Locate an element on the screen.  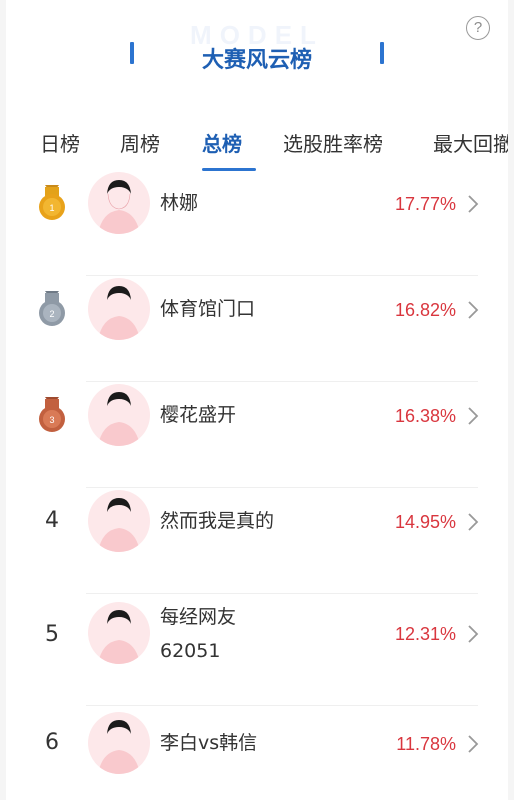
bronze-medal-icon: 3 is located at coordinates (52, 414).